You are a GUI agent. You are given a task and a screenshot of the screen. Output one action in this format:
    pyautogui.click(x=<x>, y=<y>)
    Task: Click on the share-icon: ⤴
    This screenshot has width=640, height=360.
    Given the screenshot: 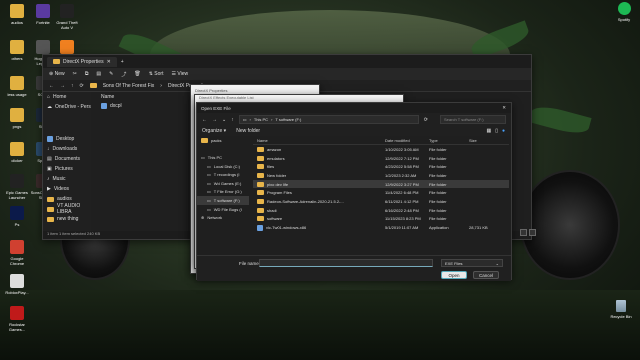 What is the action you would take?
    pyautogui.click(x=123, y=74)
    